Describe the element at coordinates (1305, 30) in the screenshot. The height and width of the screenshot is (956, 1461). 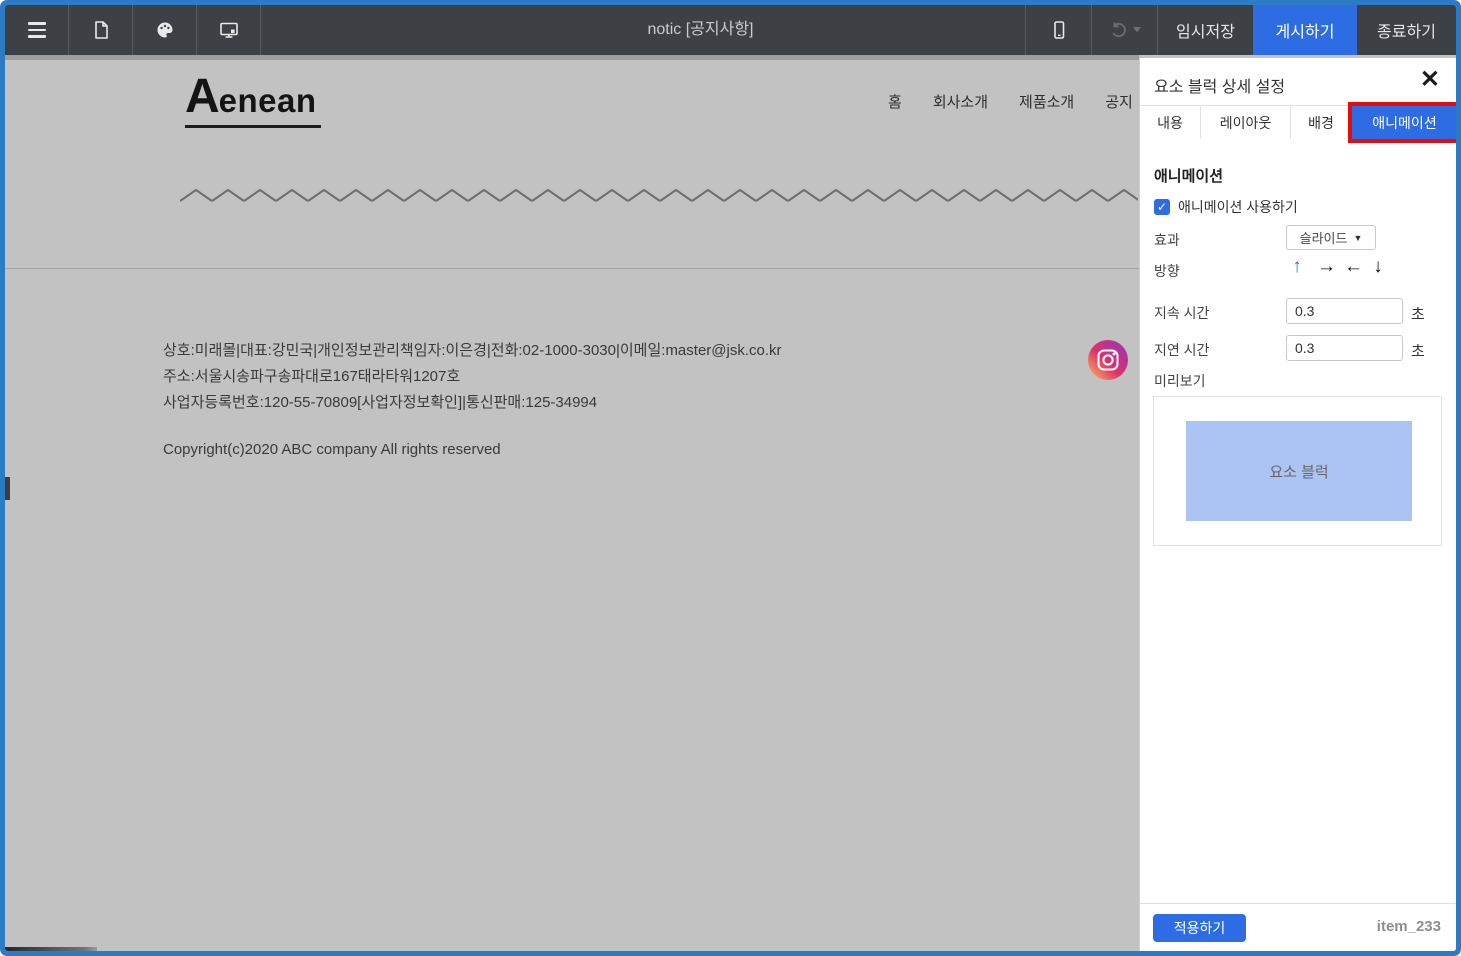
I see `publish-button: 게시하기` at that location.